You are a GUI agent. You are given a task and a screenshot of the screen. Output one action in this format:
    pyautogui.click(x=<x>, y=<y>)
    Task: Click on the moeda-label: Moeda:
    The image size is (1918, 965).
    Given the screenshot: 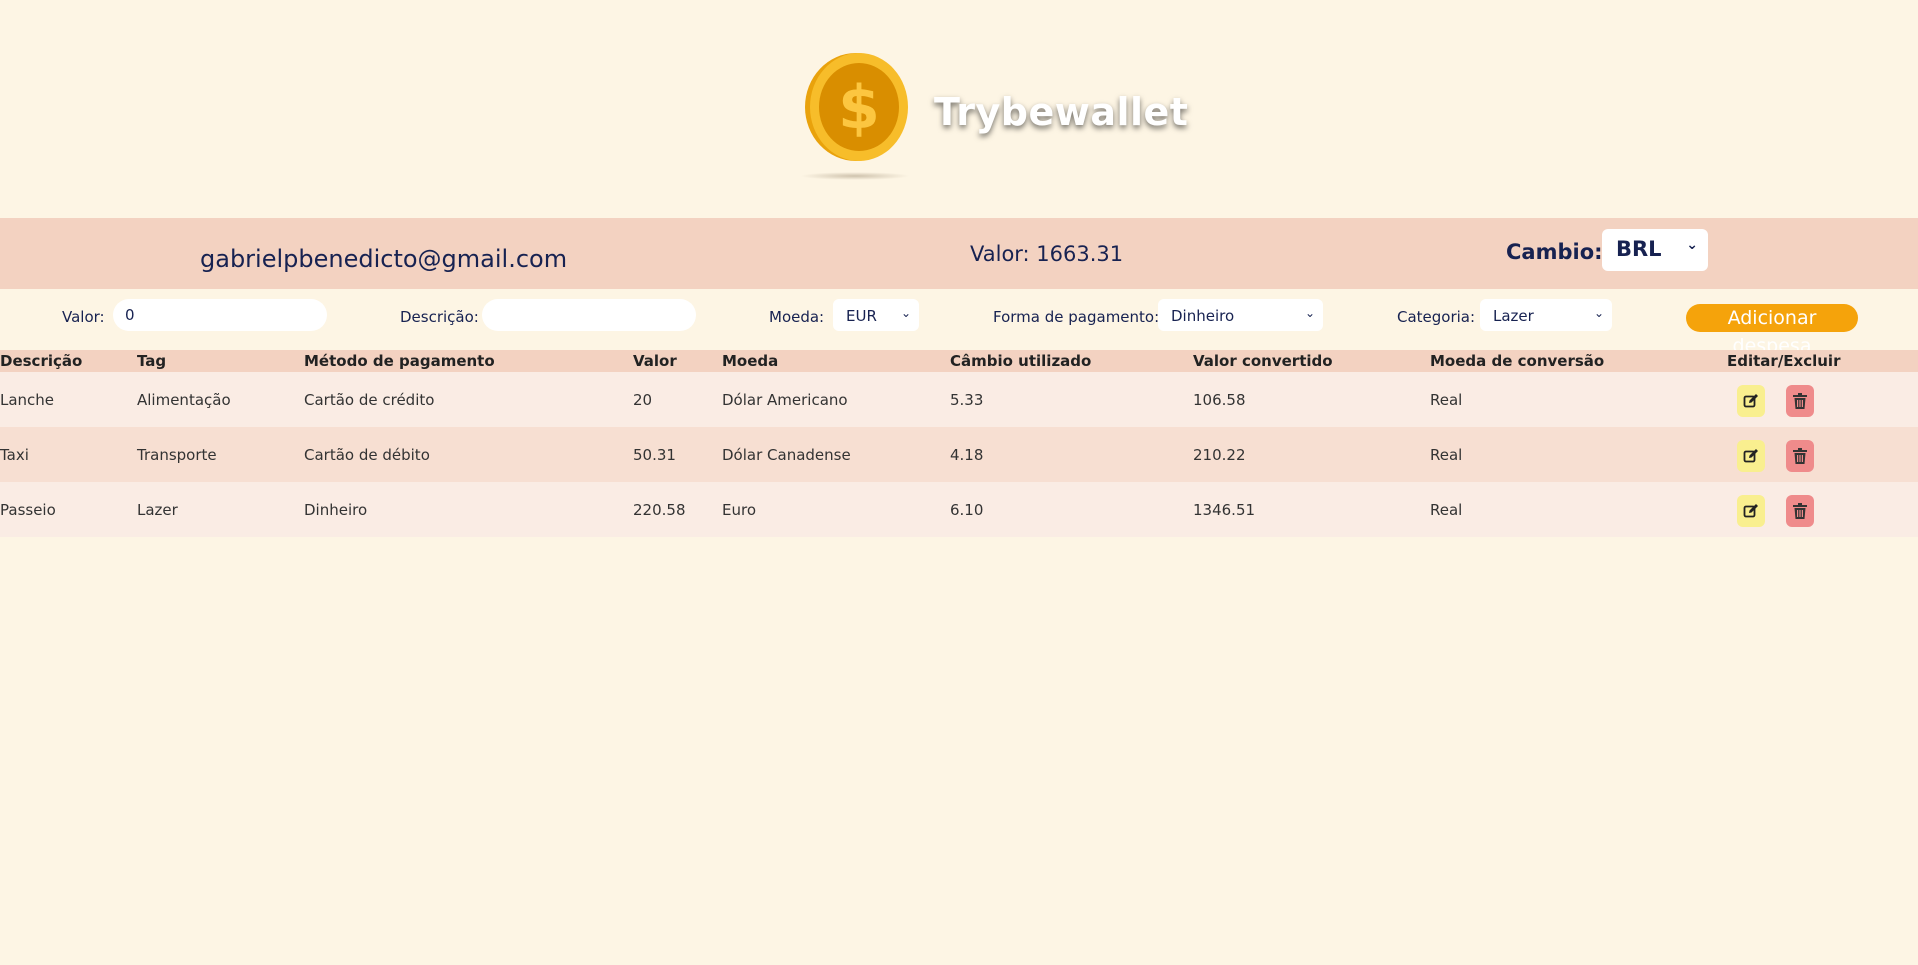 What is the action you would take?
    pyautogui.click(x=797, y=317)
    